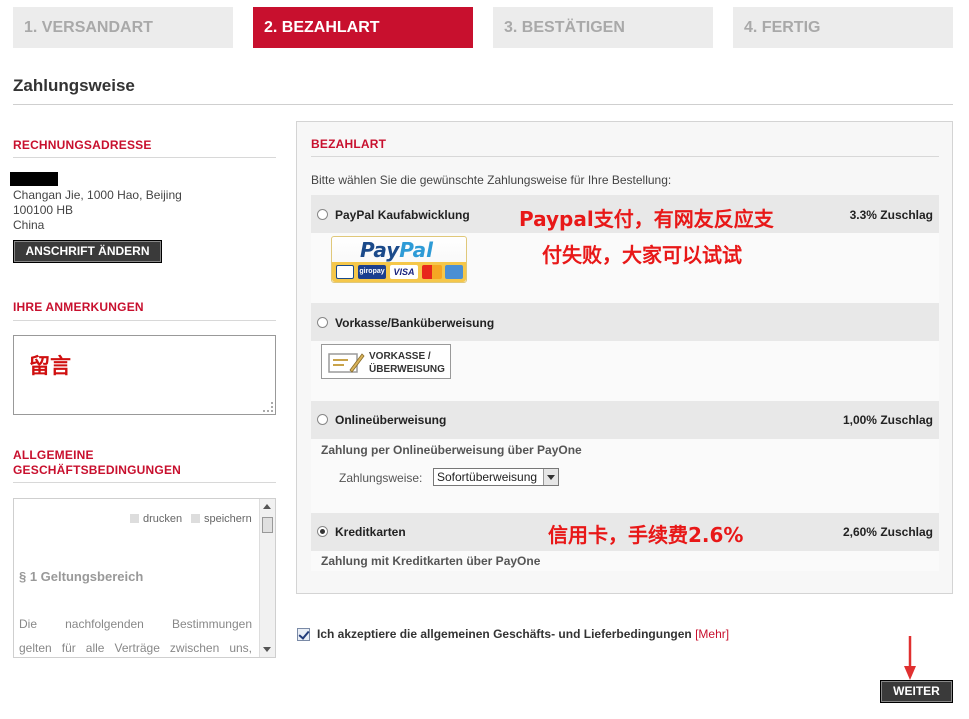 The width and height of the screenshot is (969, 719). Describe the element at coordinates (372, 272) in the screenshot. I see `giropay-icon: giropay` at that location.